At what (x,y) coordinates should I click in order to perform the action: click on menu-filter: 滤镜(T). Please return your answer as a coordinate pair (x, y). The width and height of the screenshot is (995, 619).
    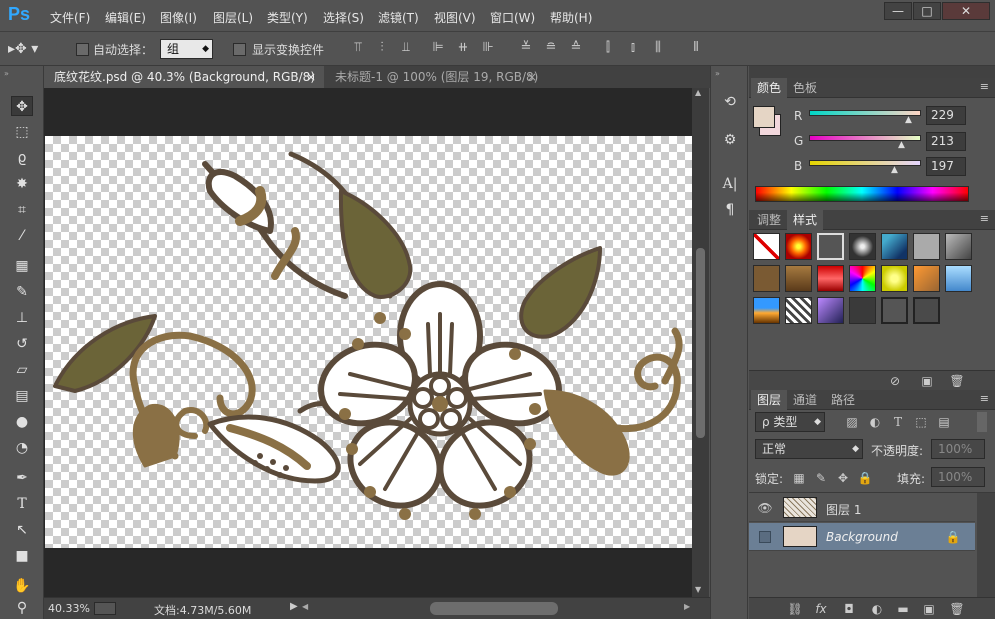
    Looking at the image, I should click on (398, 17).